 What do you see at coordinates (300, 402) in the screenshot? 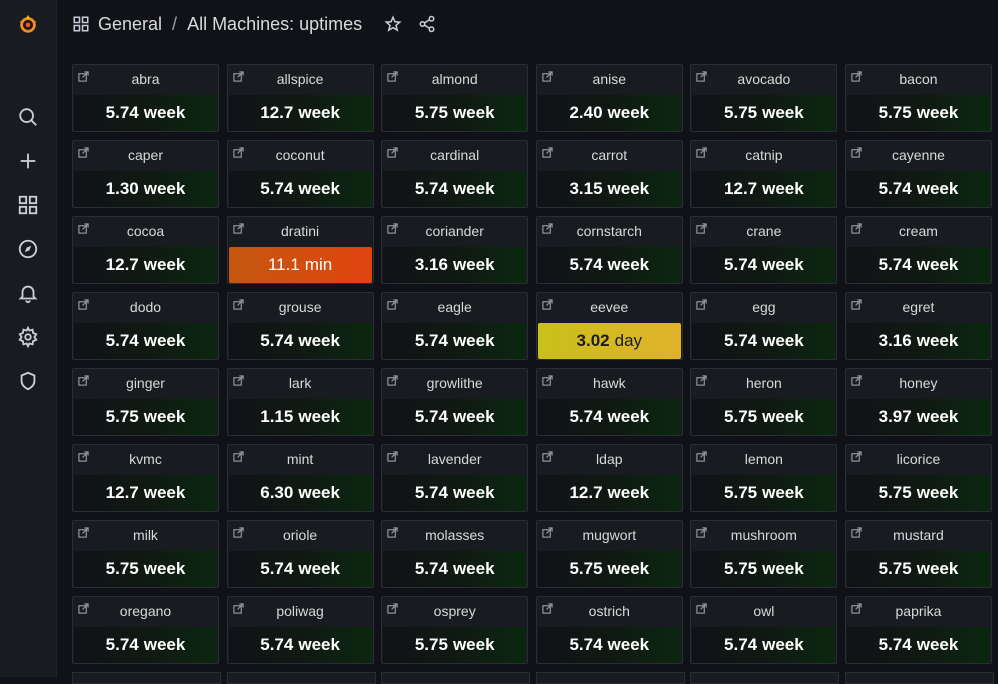
I see `stat-panel: lark 1.15 week` at bounding box center [300, 402].